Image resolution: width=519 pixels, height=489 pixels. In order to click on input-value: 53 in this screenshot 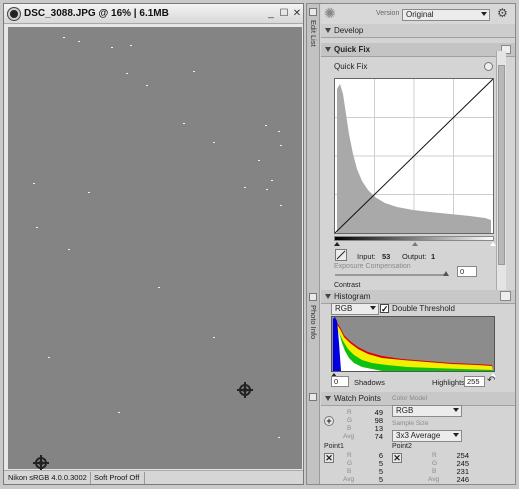, I will do `click(386, 256)`.